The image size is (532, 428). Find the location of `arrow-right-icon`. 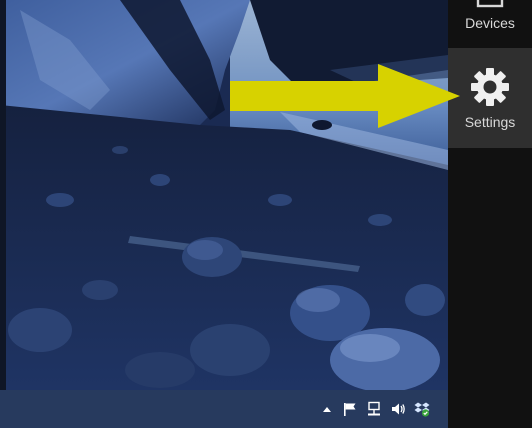

arrow-right-icon is located at coordinates (345, 96).